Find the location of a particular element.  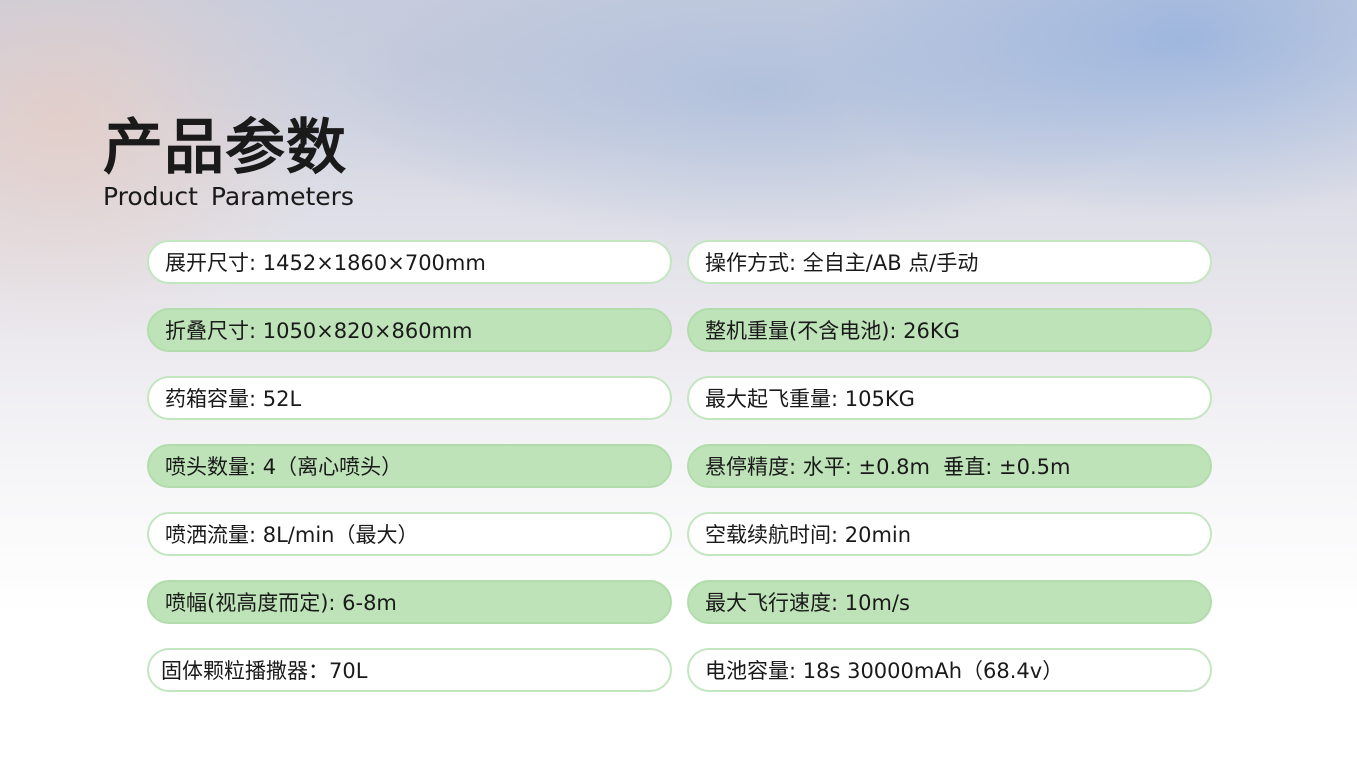

param-hover-accuracy: 悬停精度: 水平: ±0.8m 垂直: ±0.5m is located at coordinates (949, 466).